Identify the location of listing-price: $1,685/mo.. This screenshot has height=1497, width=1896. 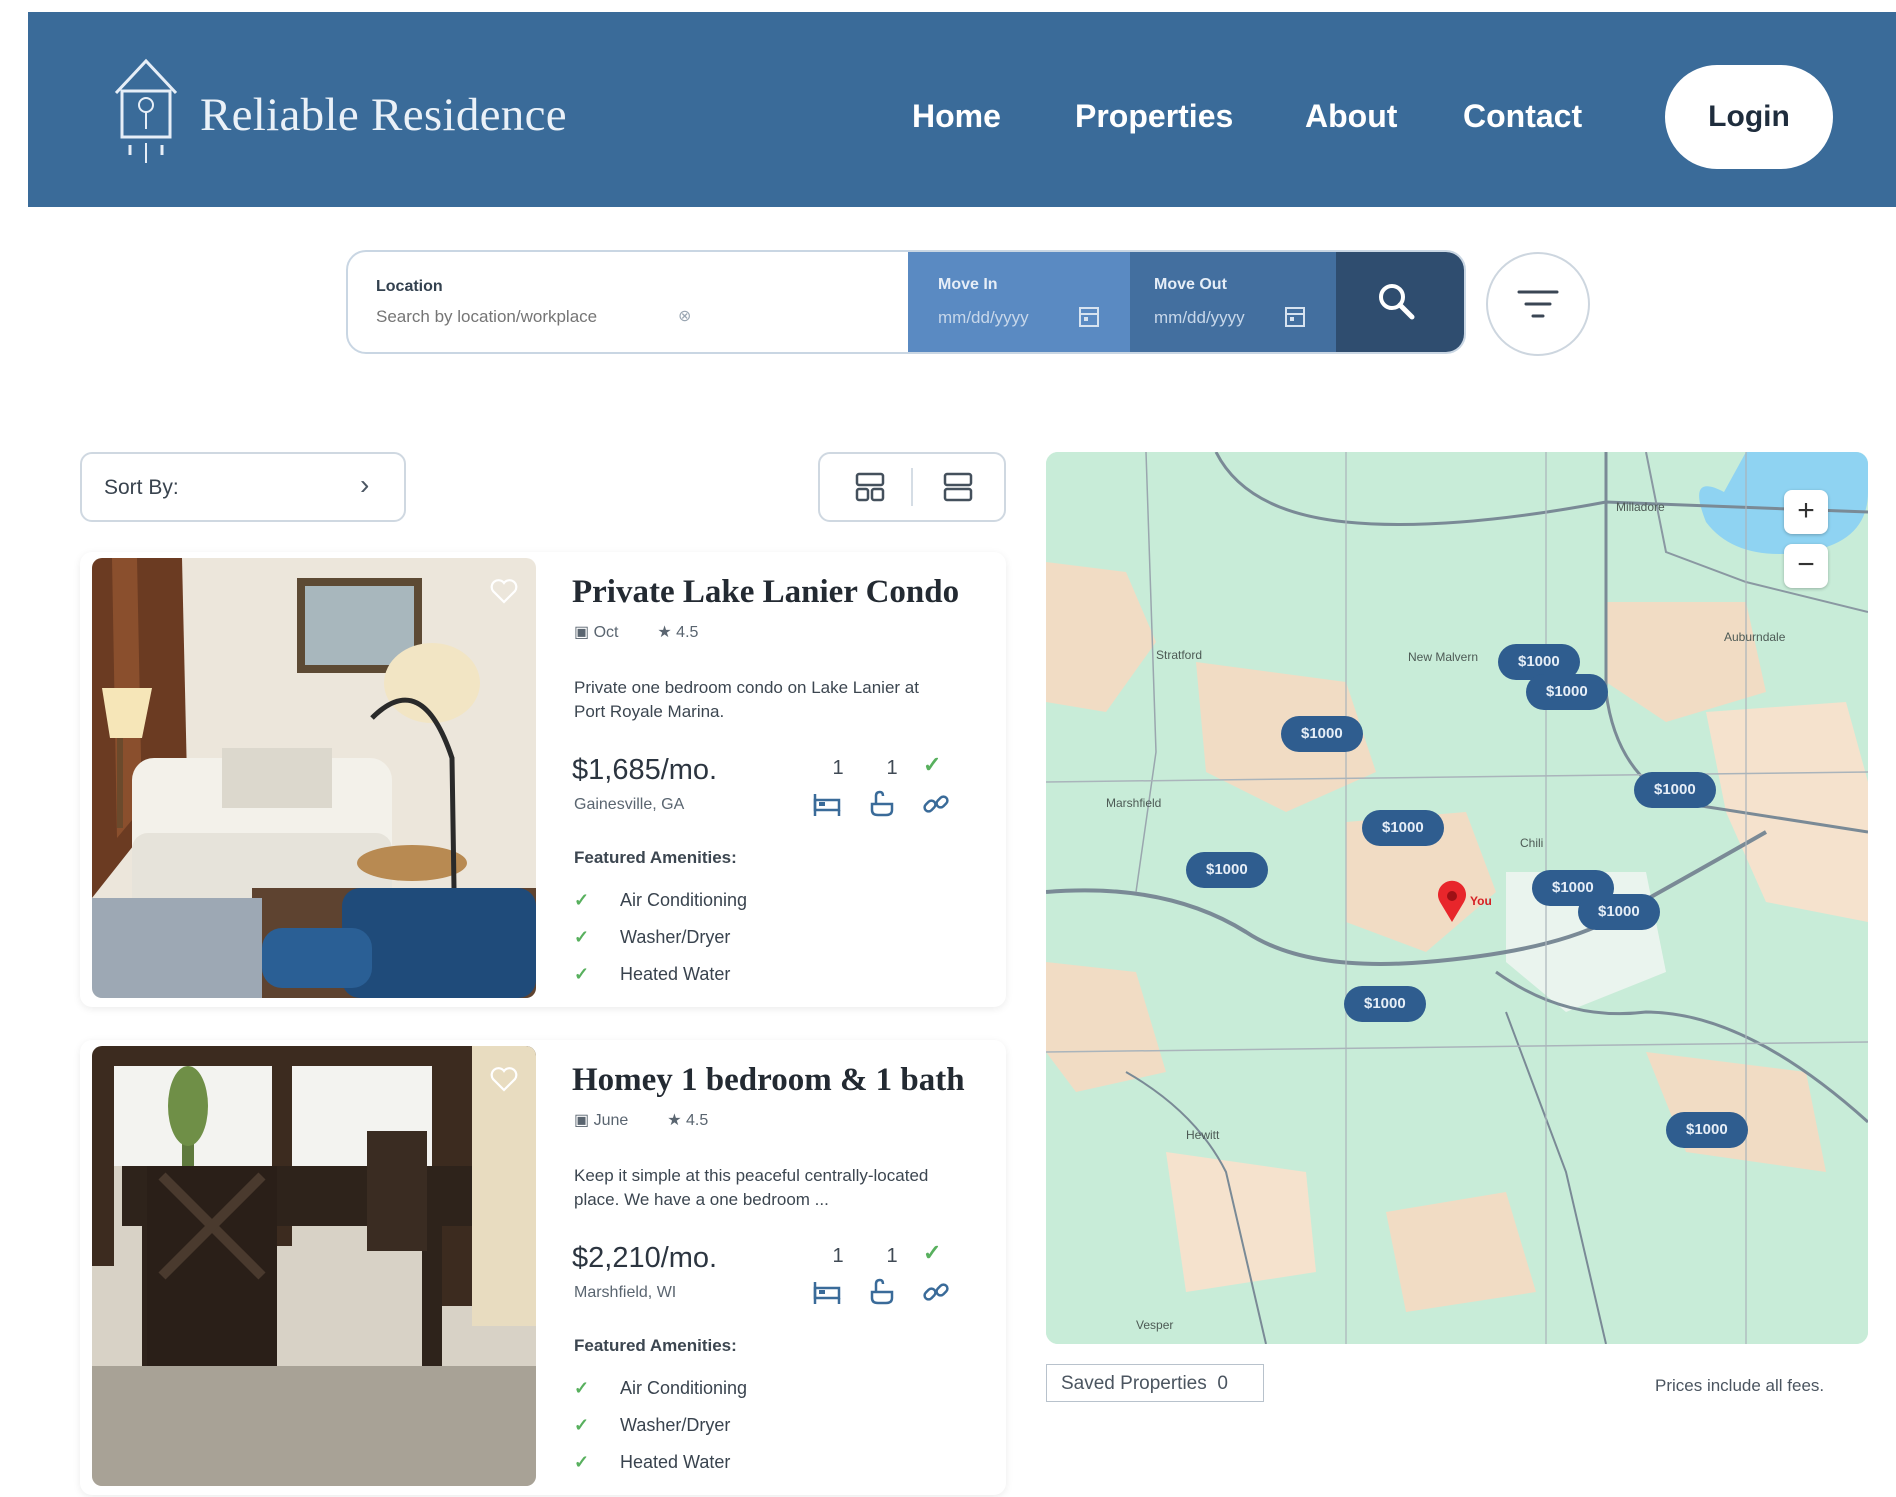
(645, 770).